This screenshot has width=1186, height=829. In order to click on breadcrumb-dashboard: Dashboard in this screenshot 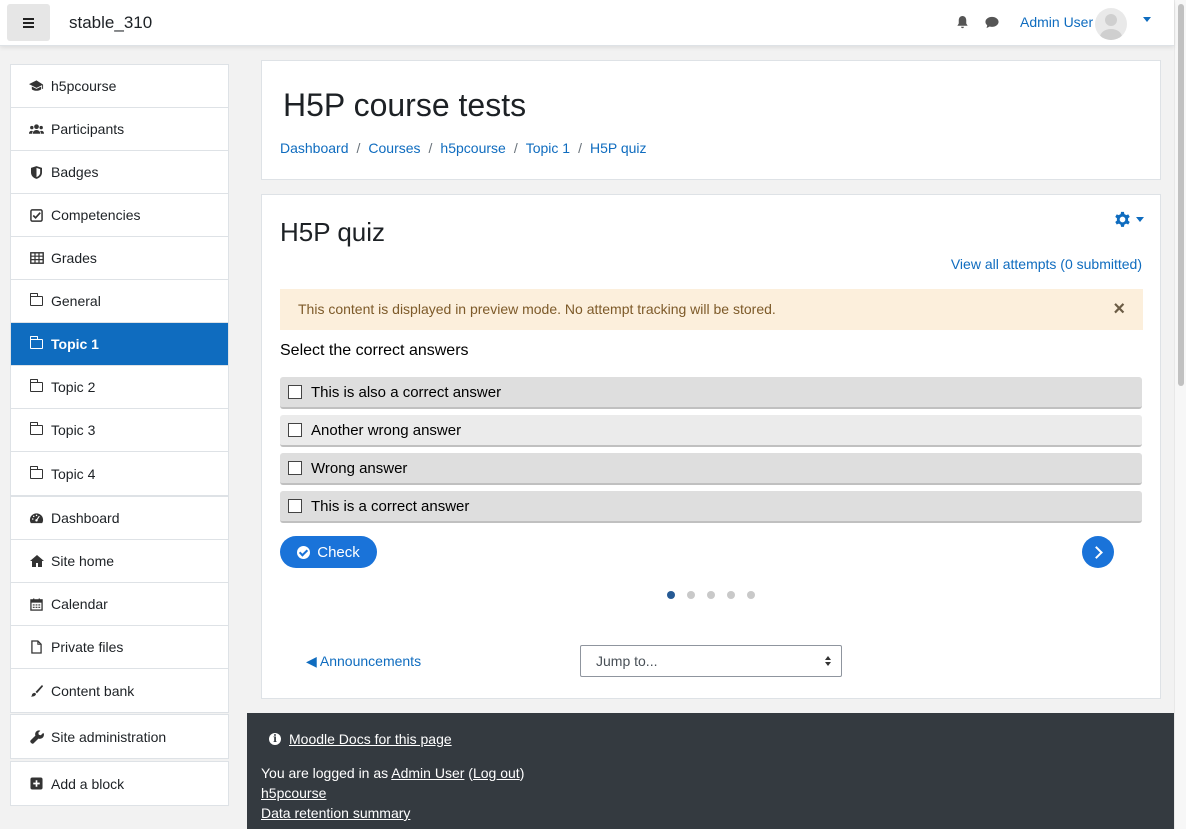, I will do `click(314, 148)`.